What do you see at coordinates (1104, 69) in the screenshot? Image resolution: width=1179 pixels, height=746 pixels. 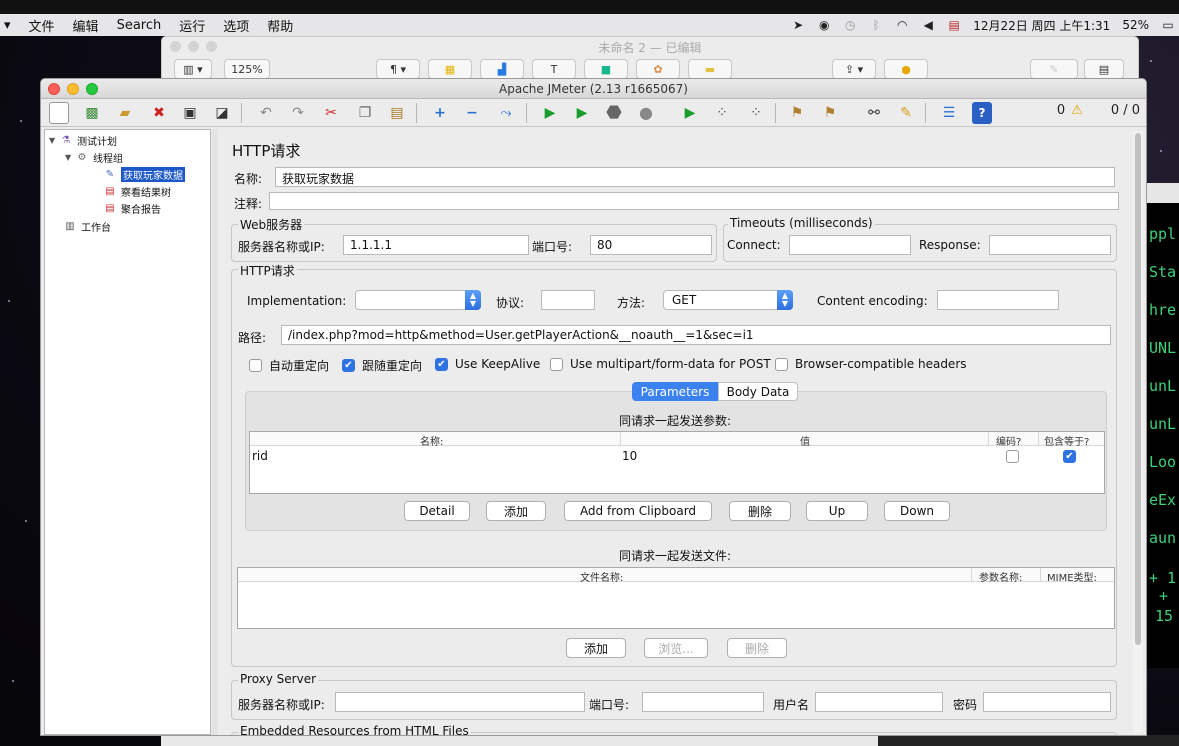 I see `bg-document-icon: ▤` at bounding box center [1104, 69].